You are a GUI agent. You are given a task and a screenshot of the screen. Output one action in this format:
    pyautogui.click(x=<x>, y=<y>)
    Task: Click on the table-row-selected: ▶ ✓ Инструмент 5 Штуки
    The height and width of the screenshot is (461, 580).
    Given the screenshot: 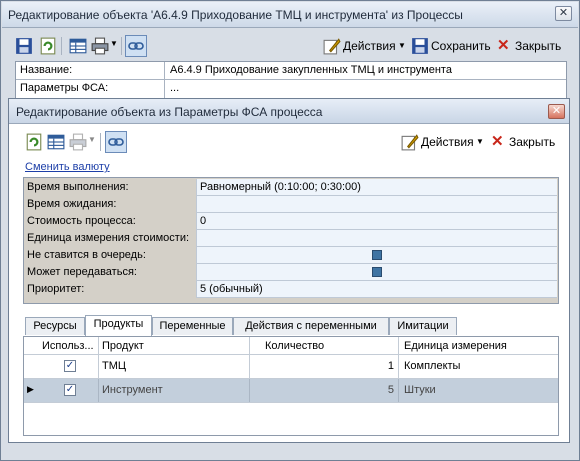 What is the action you would take?
    pyautogui.click(x=291, y=391)
    